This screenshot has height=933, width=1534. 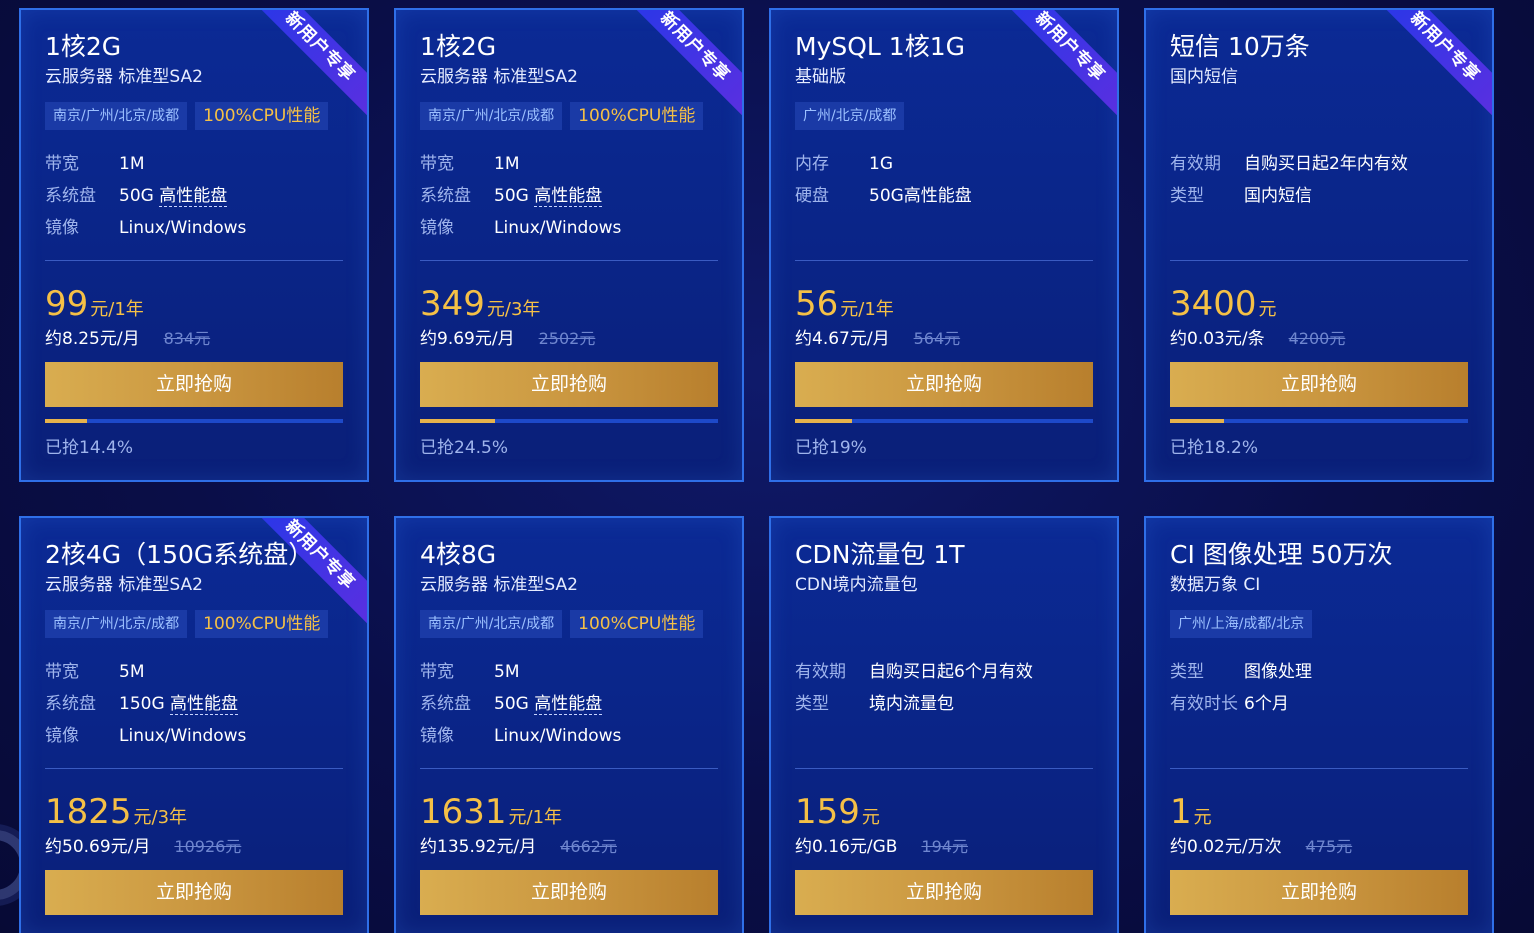 What do you see at coordinates (507, 164) in the screenshot?
I see `spec-value: 1M` at bounding box center [507, 164].